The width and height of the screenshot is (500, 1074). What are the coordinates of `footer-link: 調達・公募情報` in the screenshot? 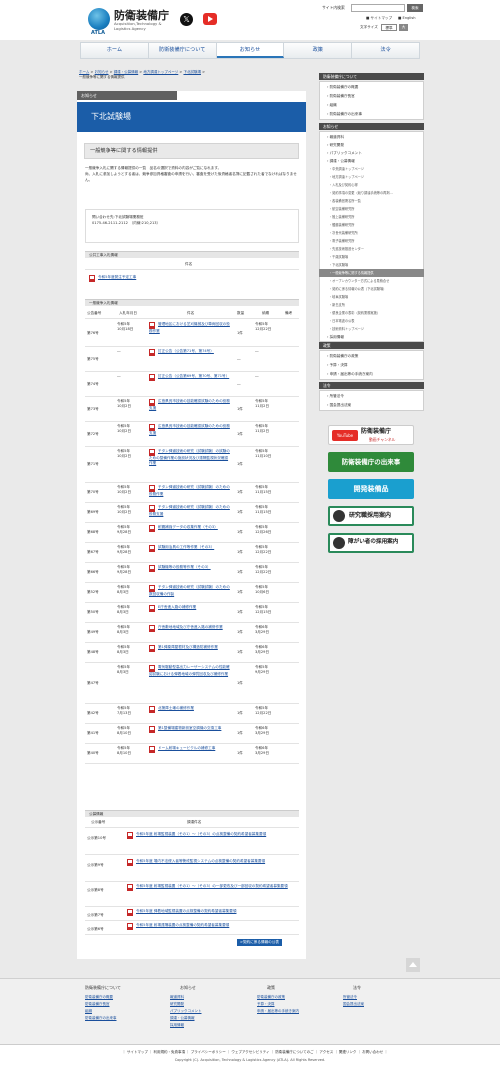 It's located at (182, 1018).